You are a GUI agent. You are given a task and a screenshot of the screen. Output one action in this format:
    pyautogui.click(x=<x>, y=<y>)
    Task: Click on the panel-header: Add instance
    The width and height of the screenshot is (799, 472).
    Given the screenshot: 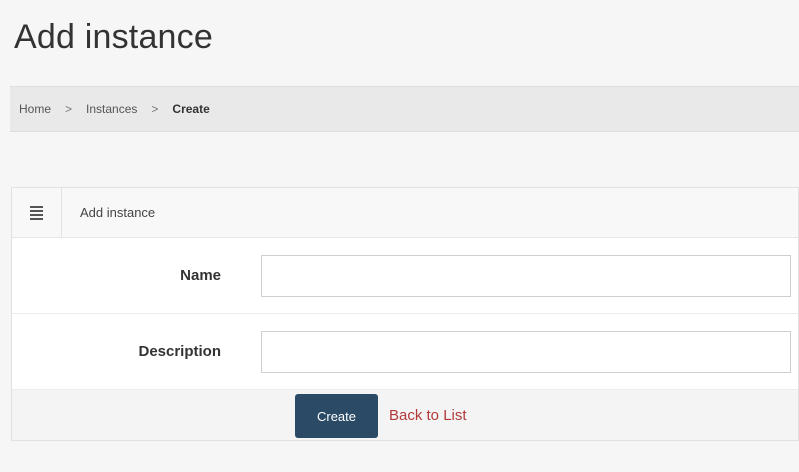 What is the action you would take?
    pyautogui.click(x=405, y=213)
    